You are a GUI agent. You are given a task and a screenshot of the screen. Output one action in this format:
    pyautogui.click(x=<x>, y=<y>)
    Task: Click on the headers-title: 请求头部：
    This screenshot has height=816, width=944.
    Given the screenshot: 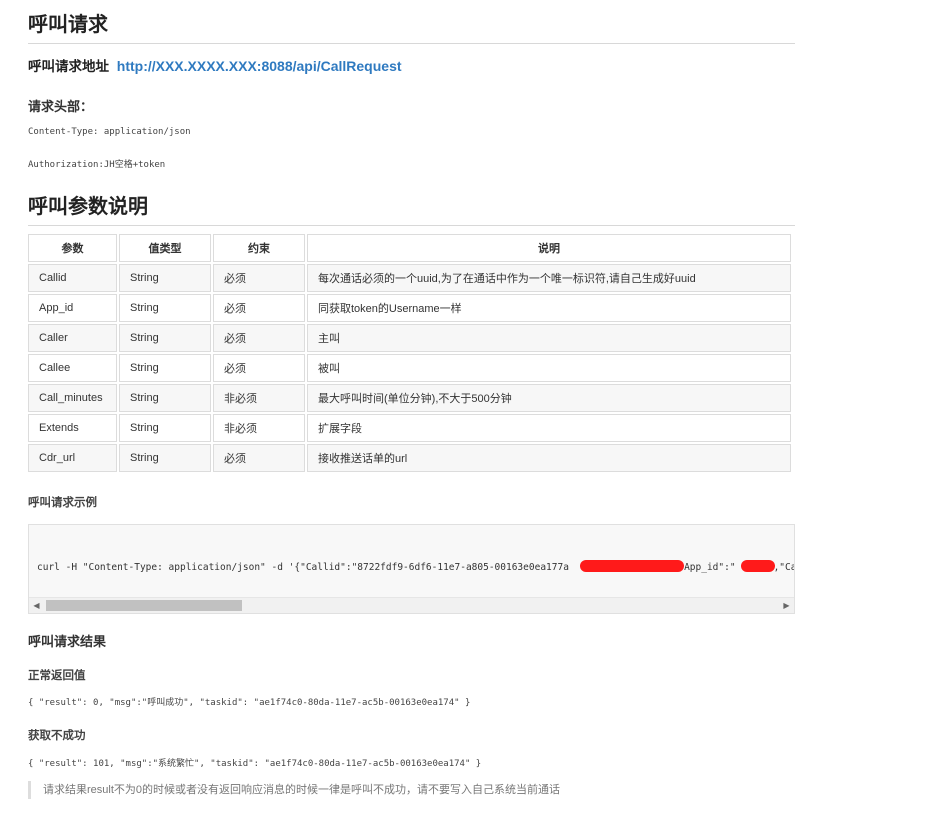 What is the action you would take?
    pyautogui.click(x=61, y=106)
    